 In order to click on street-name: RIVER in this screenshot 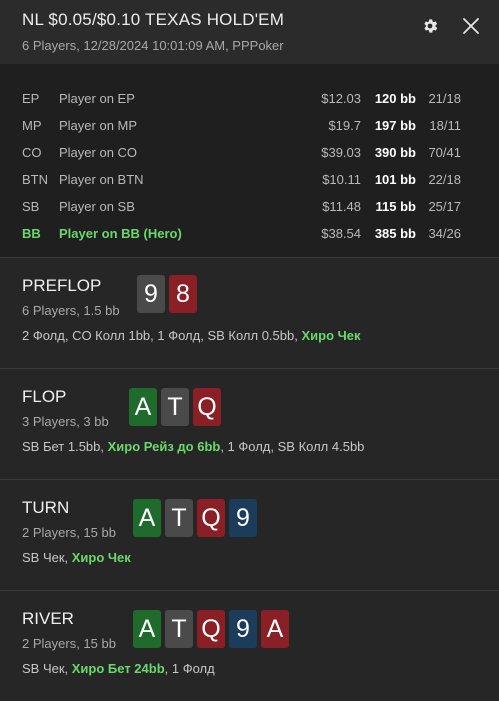, I will do `click(48, 618)`.